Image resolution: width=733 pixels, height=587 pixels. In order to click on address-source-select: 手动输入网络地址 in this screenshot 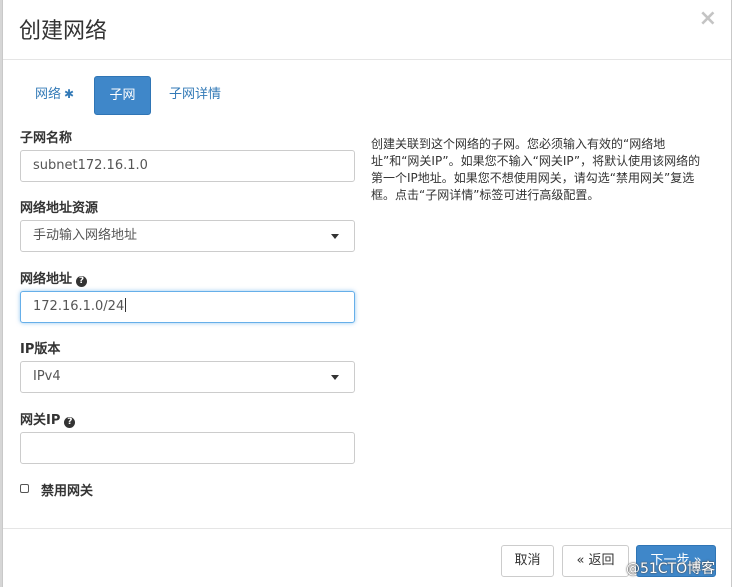, I will do `click(187, 236)`.